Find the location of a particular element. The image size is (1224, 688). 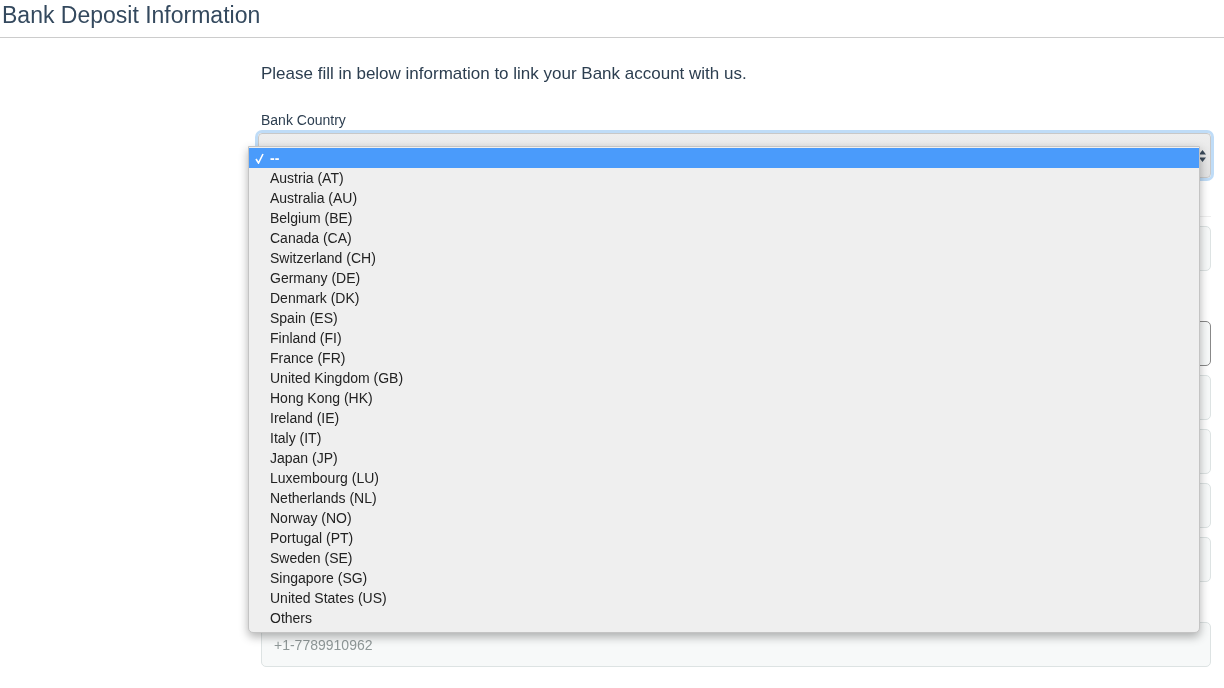

dropdown-option: Australia (AU) is located at coordinates (724, 198).